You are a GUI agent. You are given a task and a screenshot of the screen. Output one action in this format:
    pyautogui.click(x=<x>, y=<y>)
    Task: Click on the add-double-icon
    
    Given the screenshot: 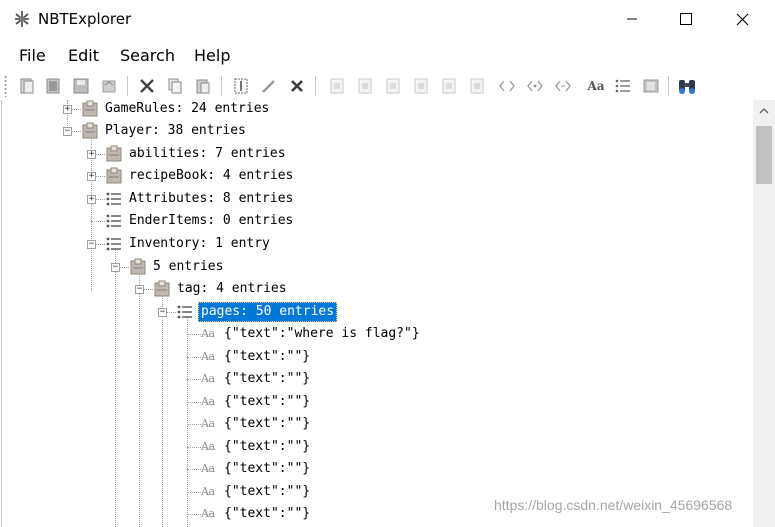 What is the action you would take?
    pyautogui.click(x=477, y=86)
    